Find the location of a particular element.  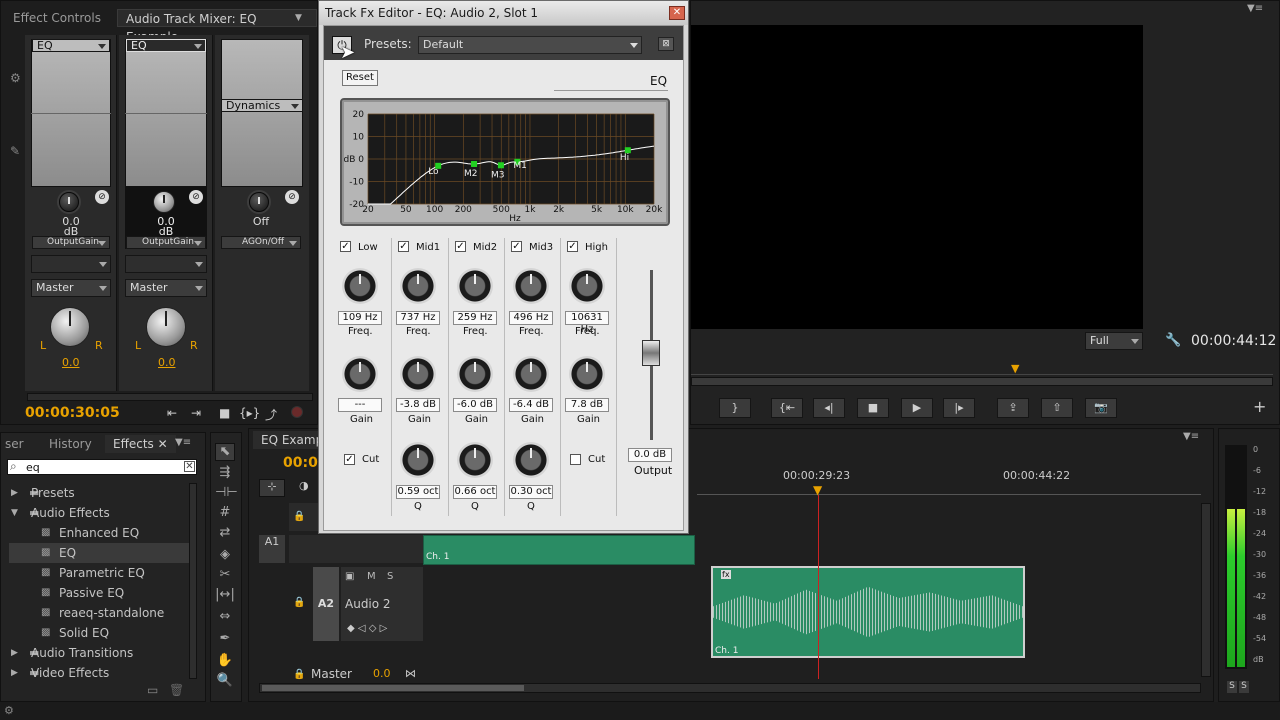

gain-value: -3.8 dB is located at coordinates (418, 405).